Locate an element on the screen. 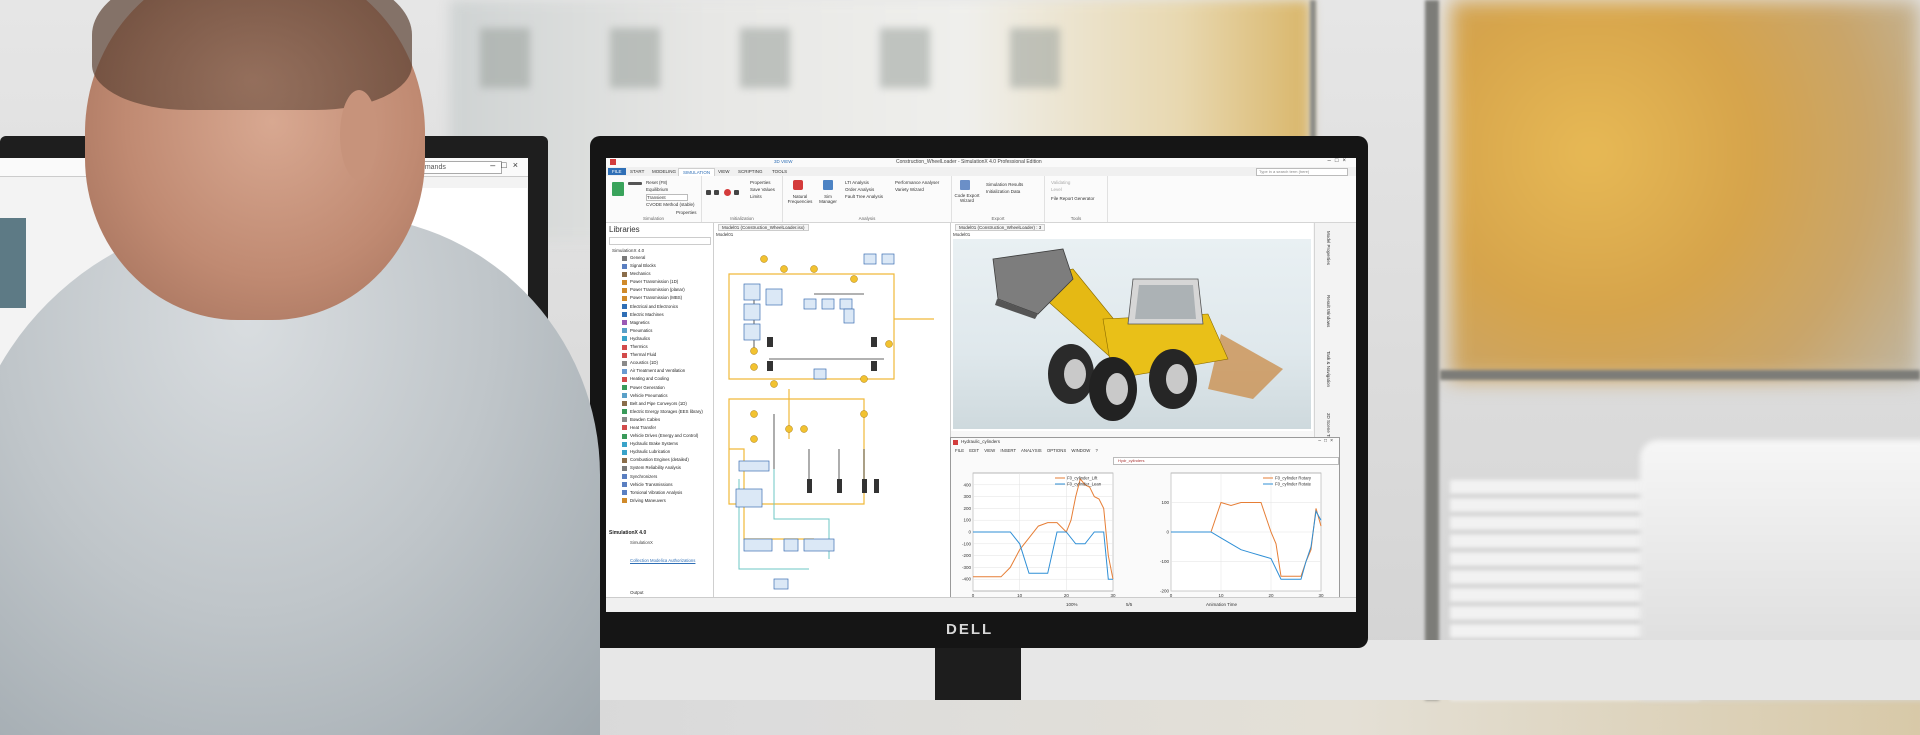 The height and width of the screenshot is (735, 1920). stop-icon is located at coordinates (727, 192).